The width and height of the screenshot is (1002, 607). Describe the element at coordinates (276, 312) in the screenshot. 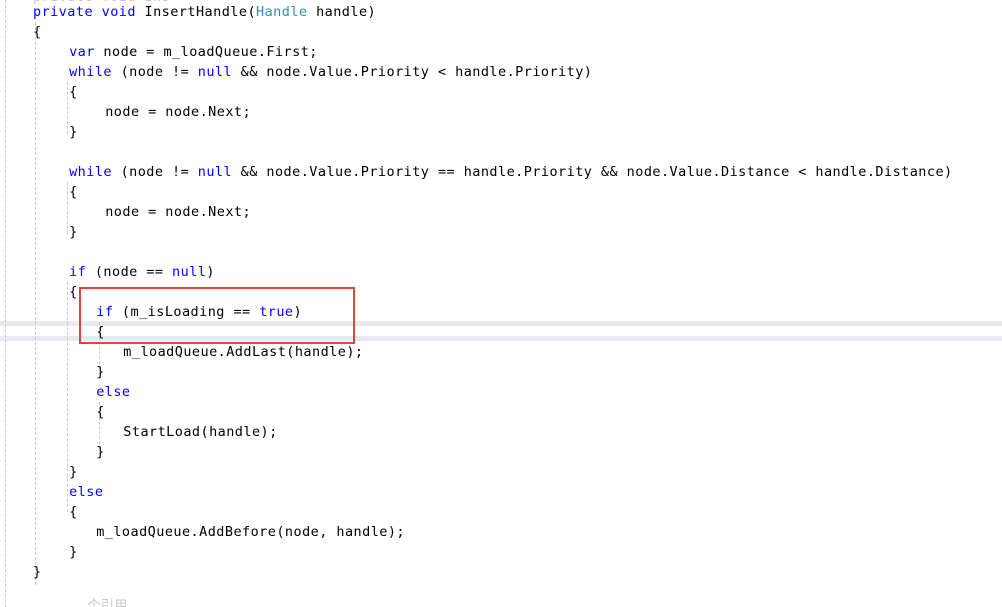

I see `code-token: true` at that location.